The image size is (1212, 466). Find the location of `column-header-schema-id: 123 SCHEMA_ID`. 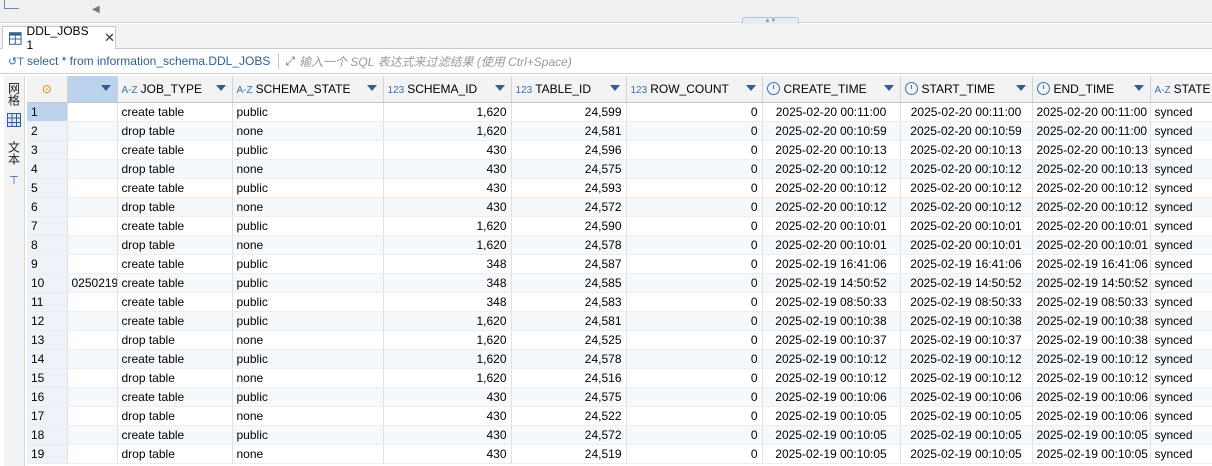

column-header-schema-id: 123 SCHEMA_ID is located at coordinates (447, 89).